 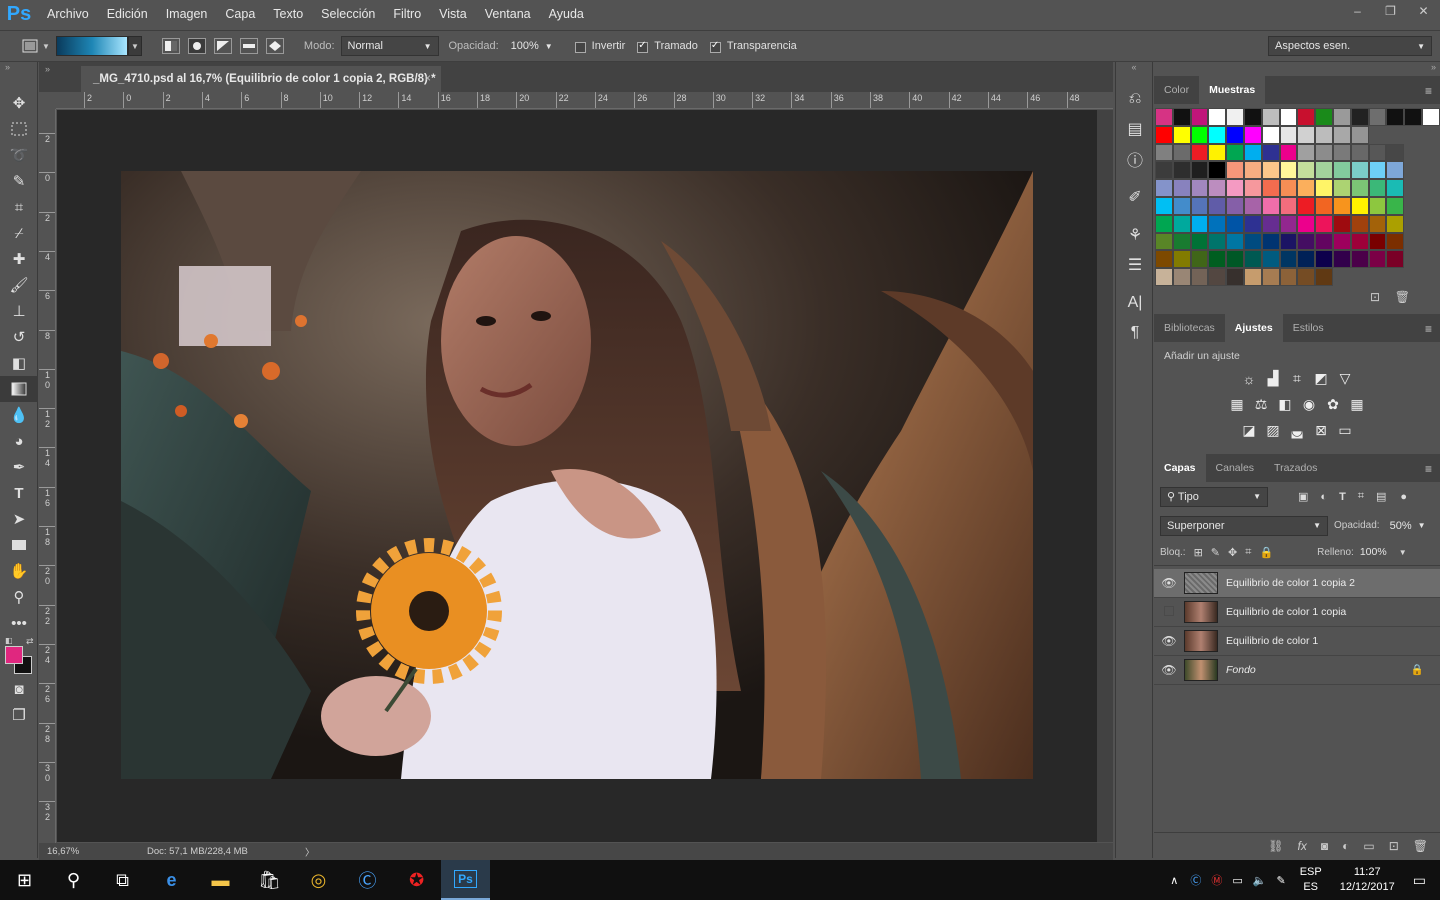 What do you see at coordinates (1216, 880) in the screenshot?
I see `tray-mail-icon: Ⓜ` at bounding box center [1216, 880].